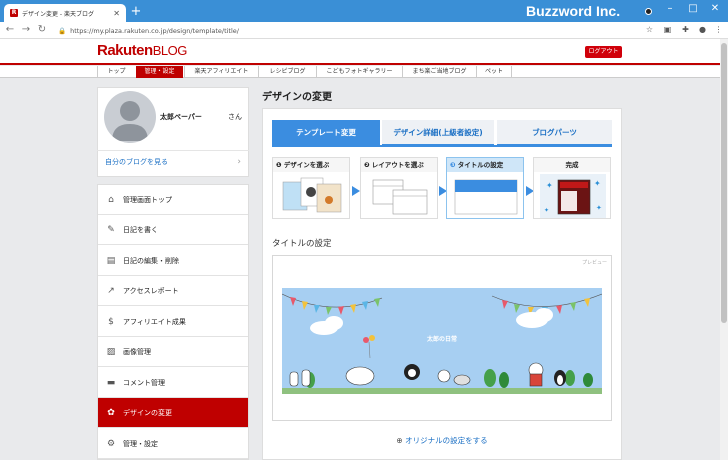 This screenshot has height=460, width=728. What do you see at coordinates (297, 97) in the screenshot?
I see `page-title: デザインの変更` at bounding box center [297, 97].